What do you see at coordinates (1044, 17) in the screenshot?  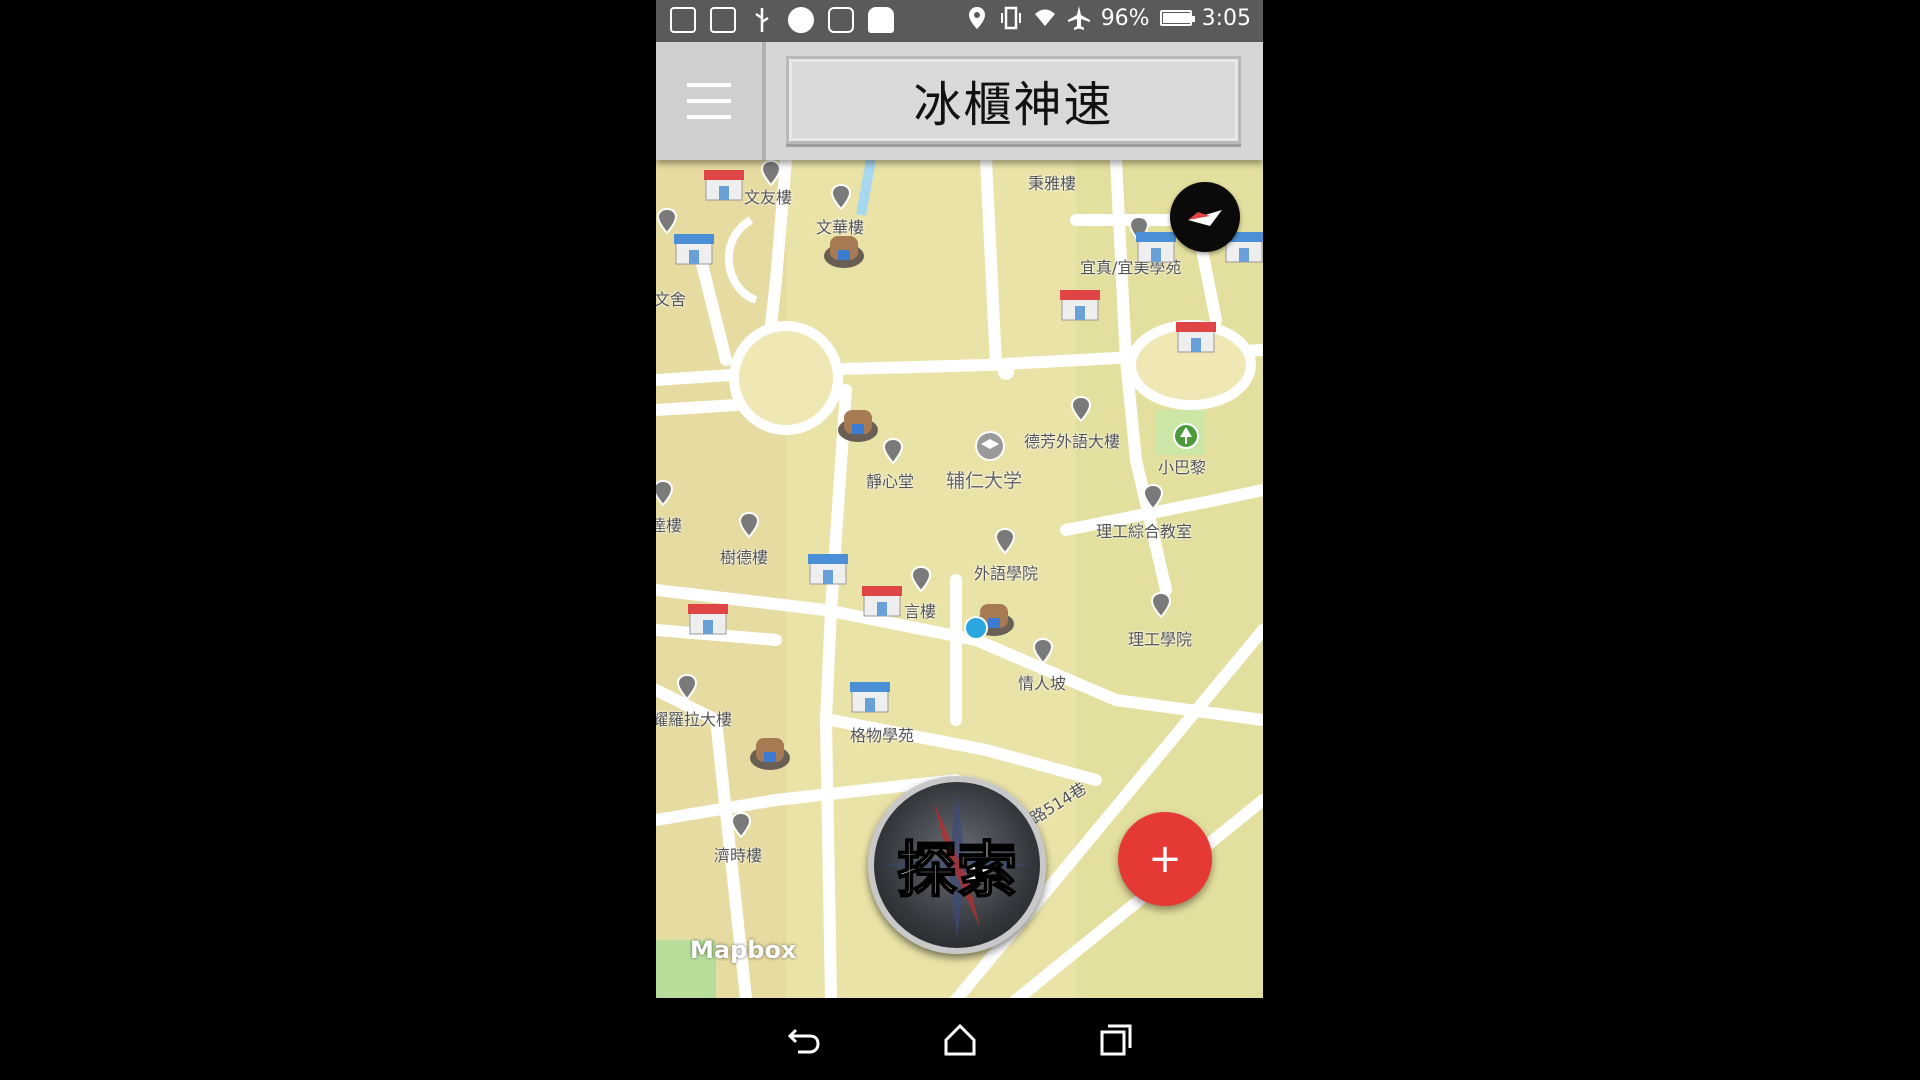 I see `wifi-icon` at bounding box center [1044, 17].